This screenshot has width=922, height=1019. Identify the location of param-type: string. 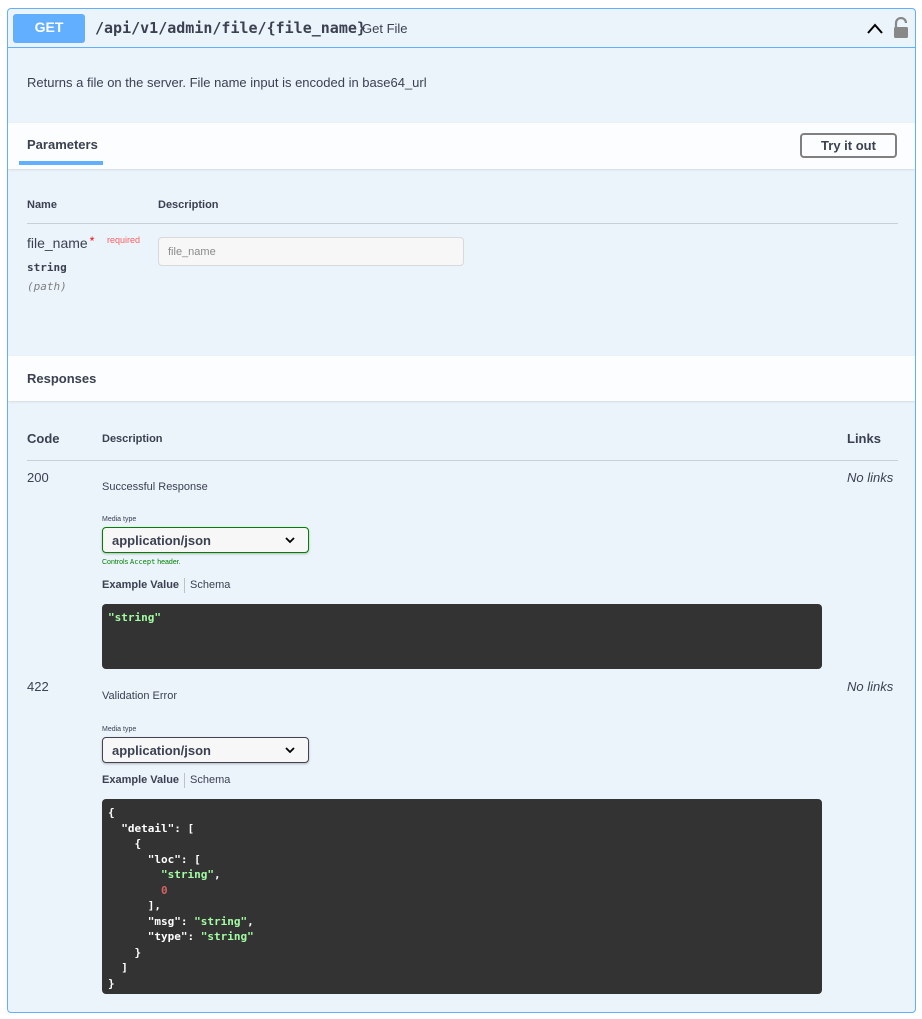
(47, 267).